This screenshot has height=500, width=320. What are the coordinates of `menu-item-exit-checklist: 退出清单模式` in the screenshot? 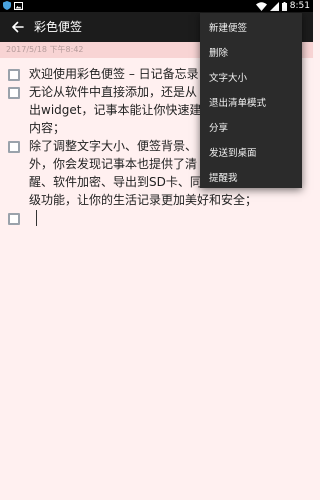 It's located at (251, 101).